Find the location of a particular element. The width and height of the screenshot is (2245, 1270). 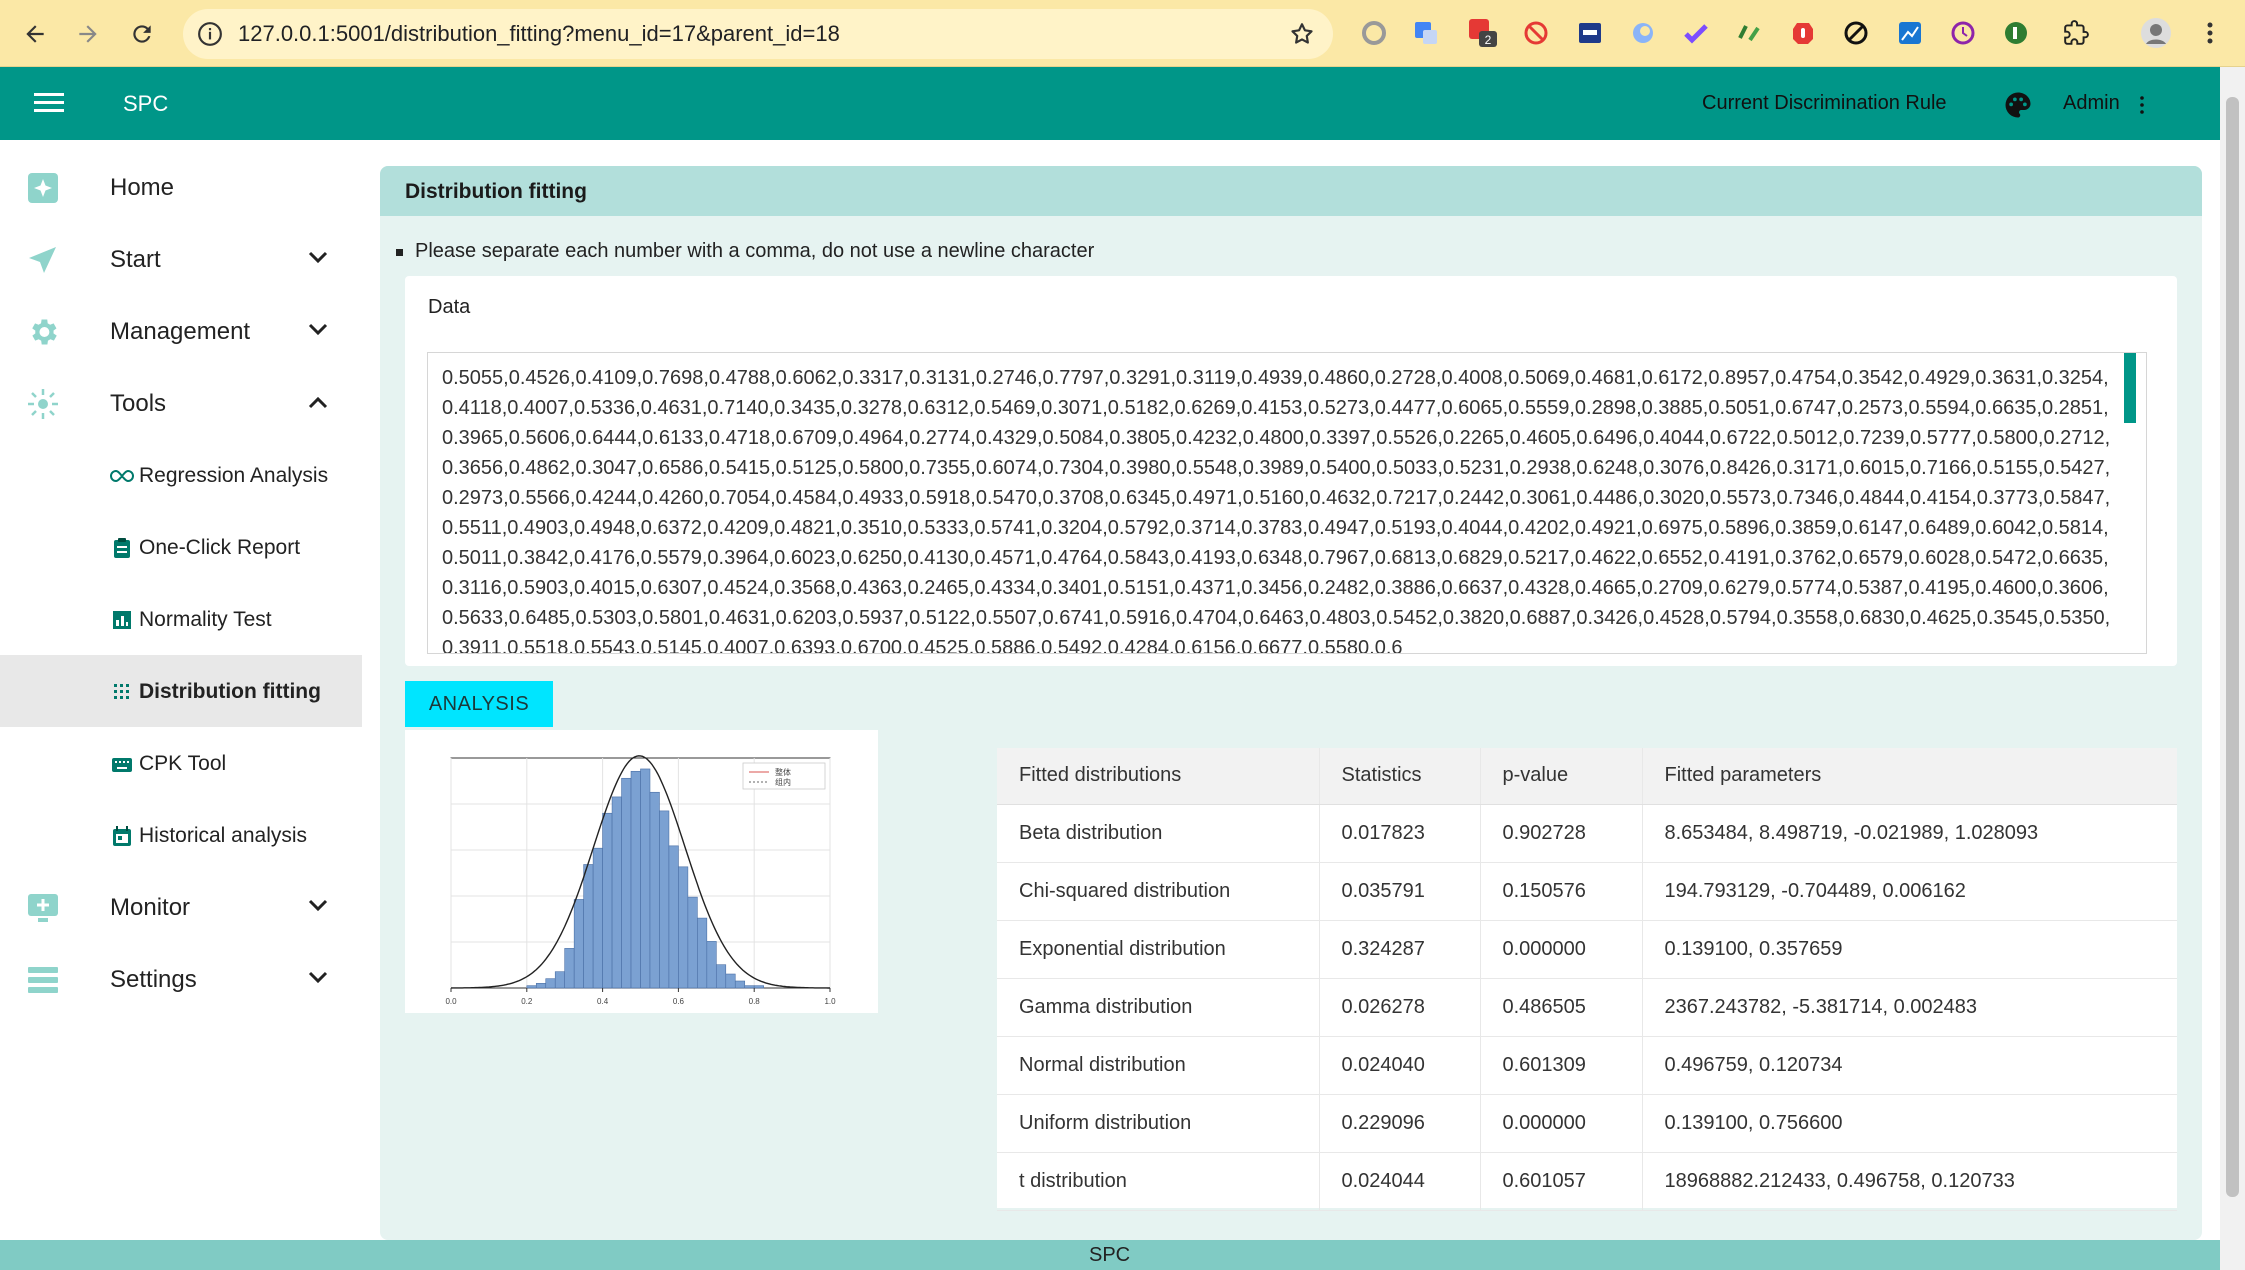

sidebar-item-tools: Tools is located at coordinates (181, 403).